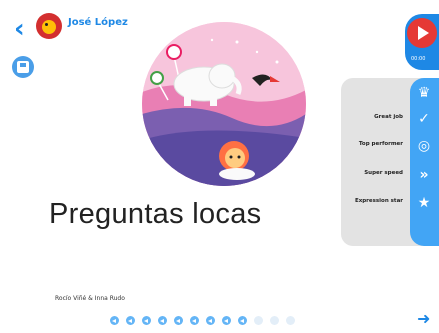  Describe the element at coordinates (424, 146) in the screenshot. I see `target-icon: ◎` at that location.